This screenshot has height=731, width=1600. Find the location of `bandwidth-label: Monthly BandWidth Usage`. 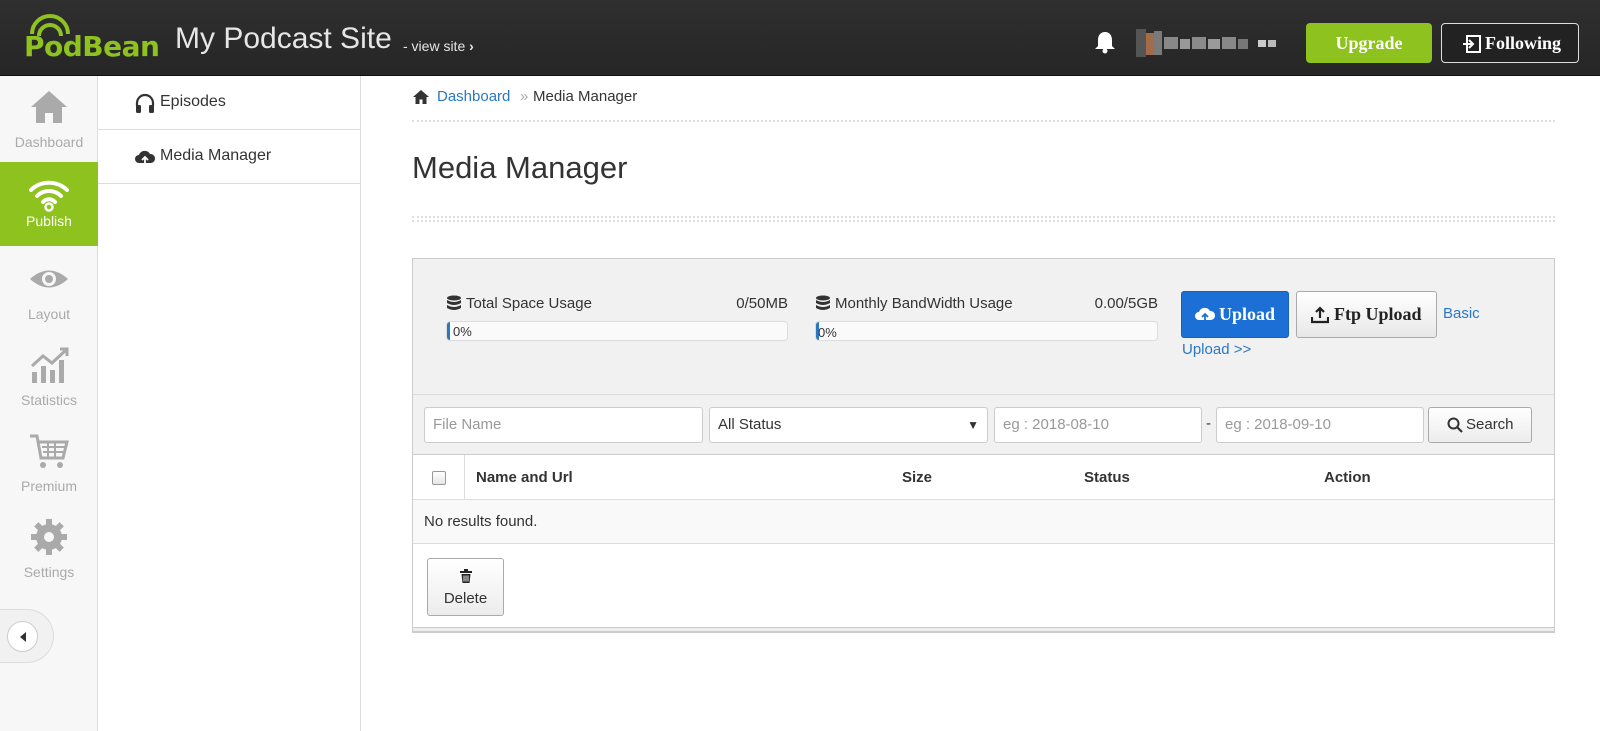

bandwidth-label: Monthly BandWidth Usage is located at coordinates (924, 303).